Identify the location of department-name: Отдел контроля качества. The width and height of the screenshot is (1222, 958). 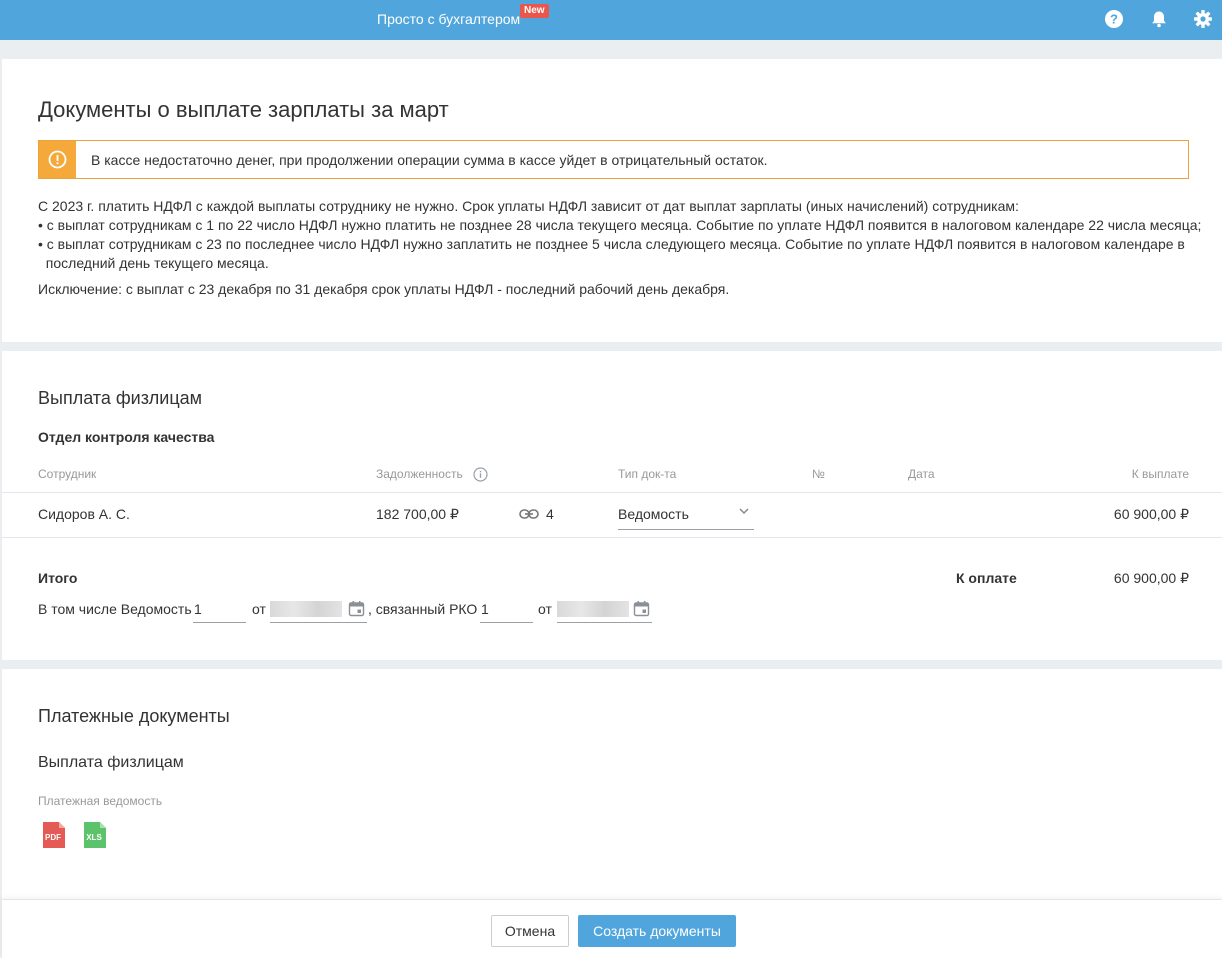
(126, 437).